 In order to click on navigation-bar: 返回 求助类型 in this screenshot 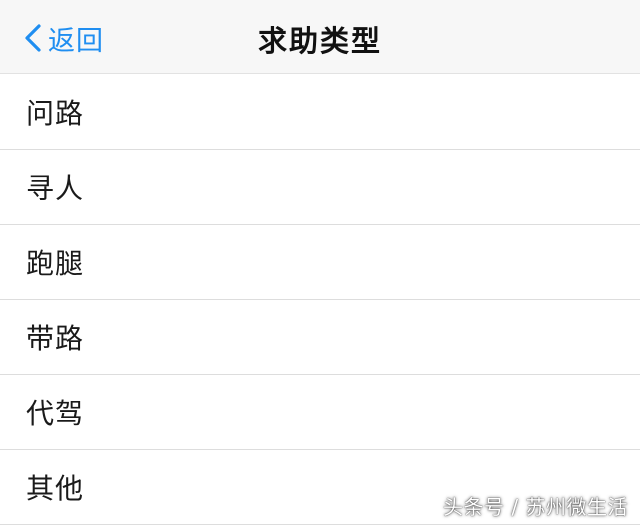, I will do `click(320, 37)`.